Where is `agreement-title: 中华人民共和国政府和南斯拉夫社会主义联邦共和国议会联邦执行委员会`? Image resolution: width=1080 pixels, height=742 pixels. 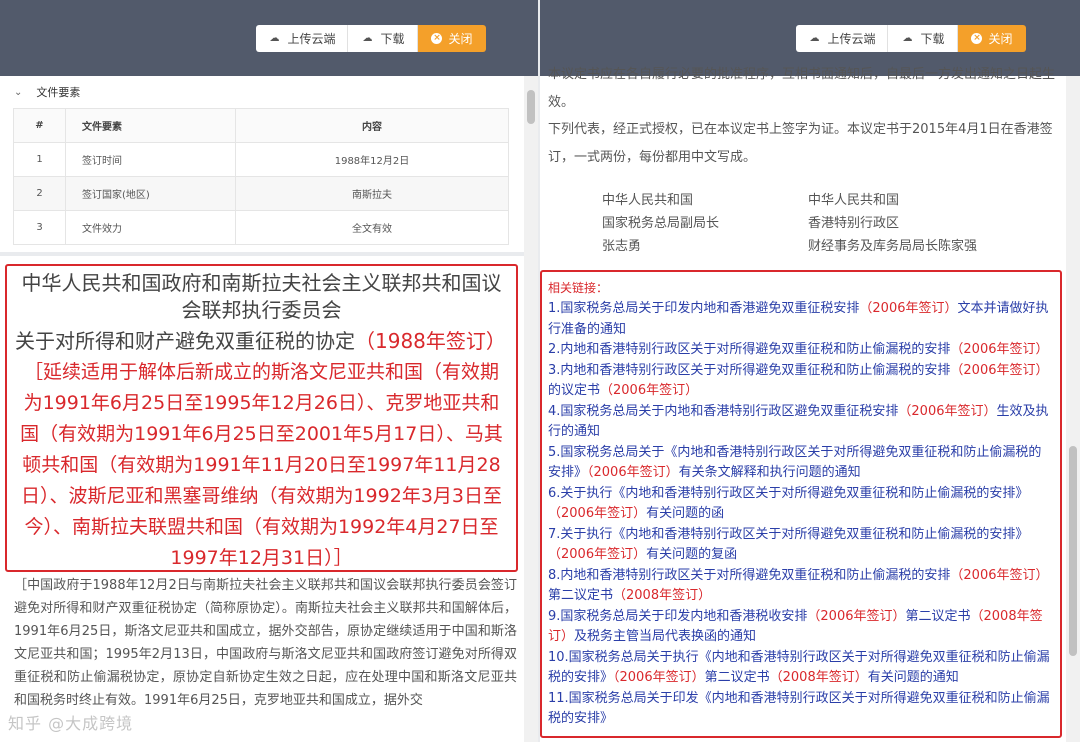
agreement-title: 中华人民共和国政府和南斯拉夫社会主义联邦共和国议会联邦执行委员会 is located at coordinates (261, 296).